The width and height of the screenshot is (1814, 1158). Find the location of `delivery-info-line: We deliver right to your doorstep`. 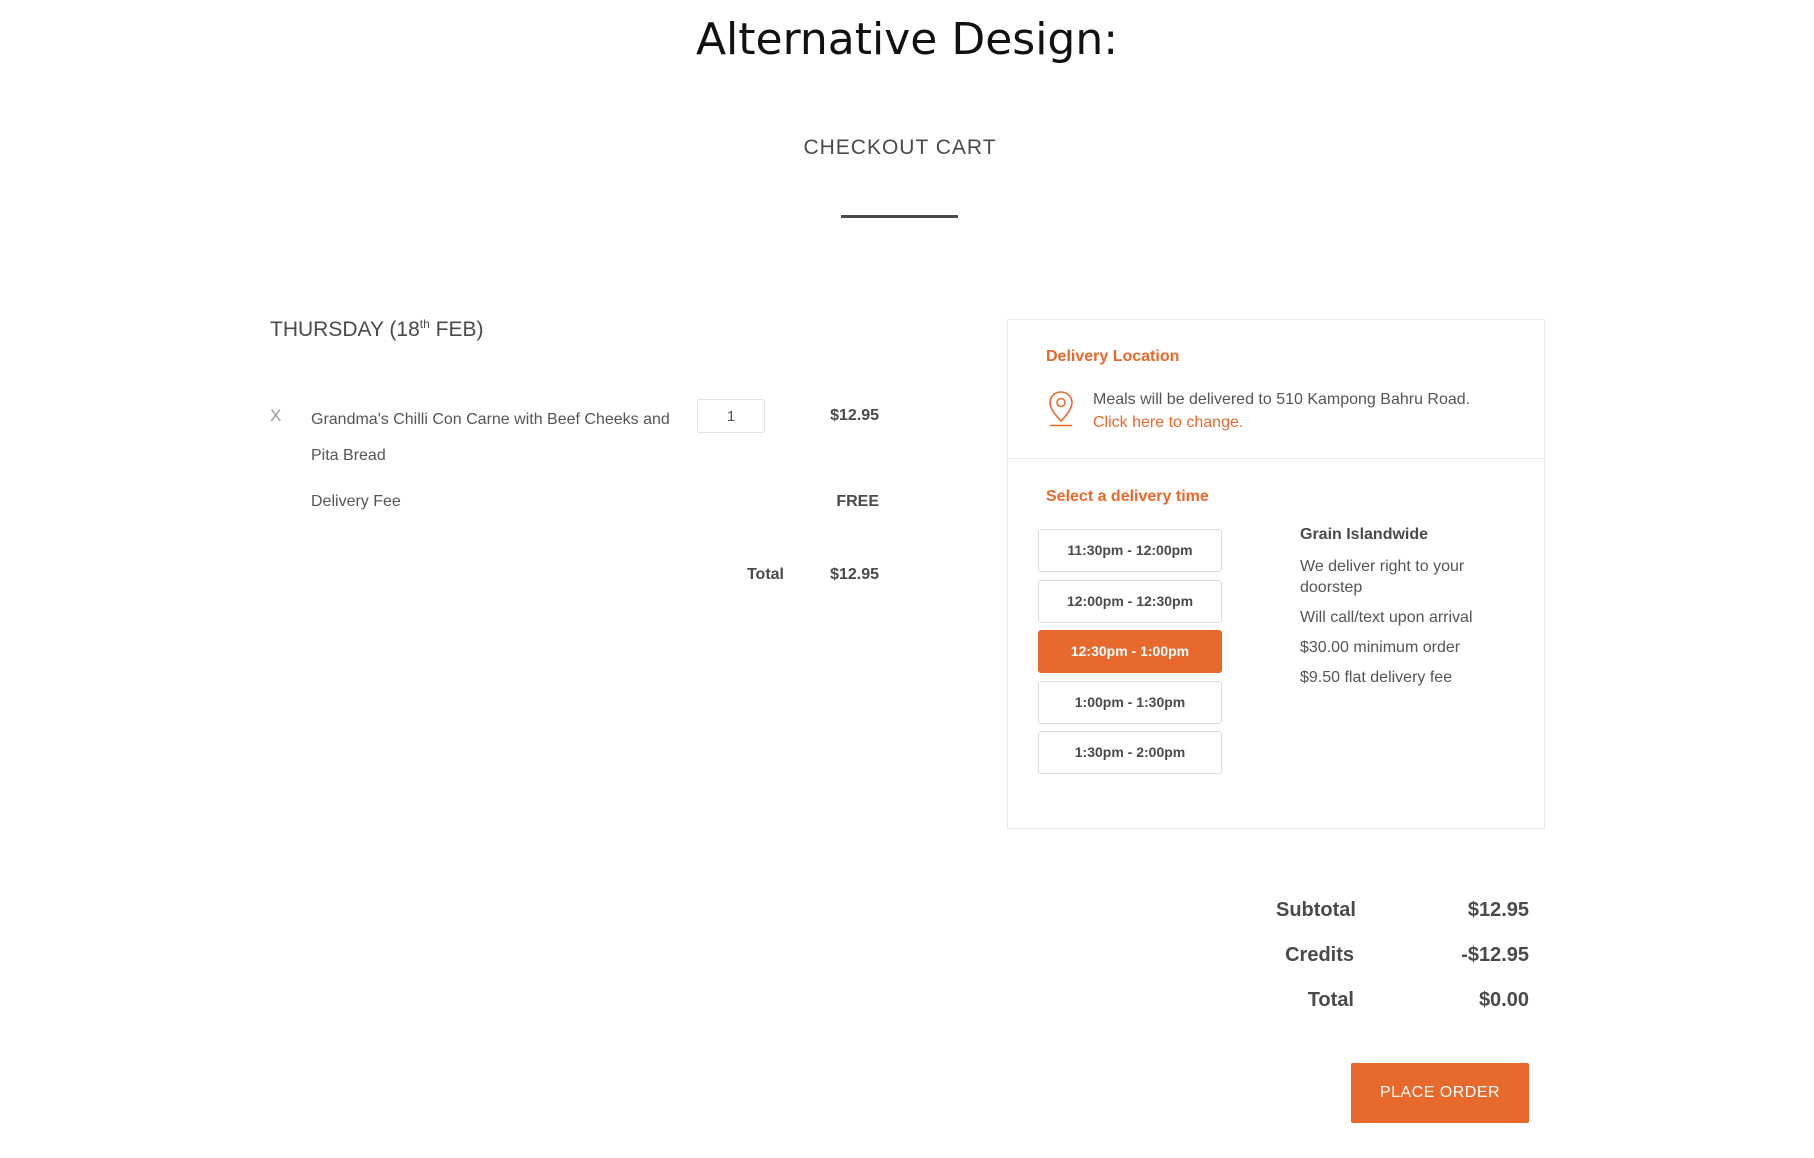

delivery-info-line: We deliver right to your doorstep is located at coordinates (1382, 577).